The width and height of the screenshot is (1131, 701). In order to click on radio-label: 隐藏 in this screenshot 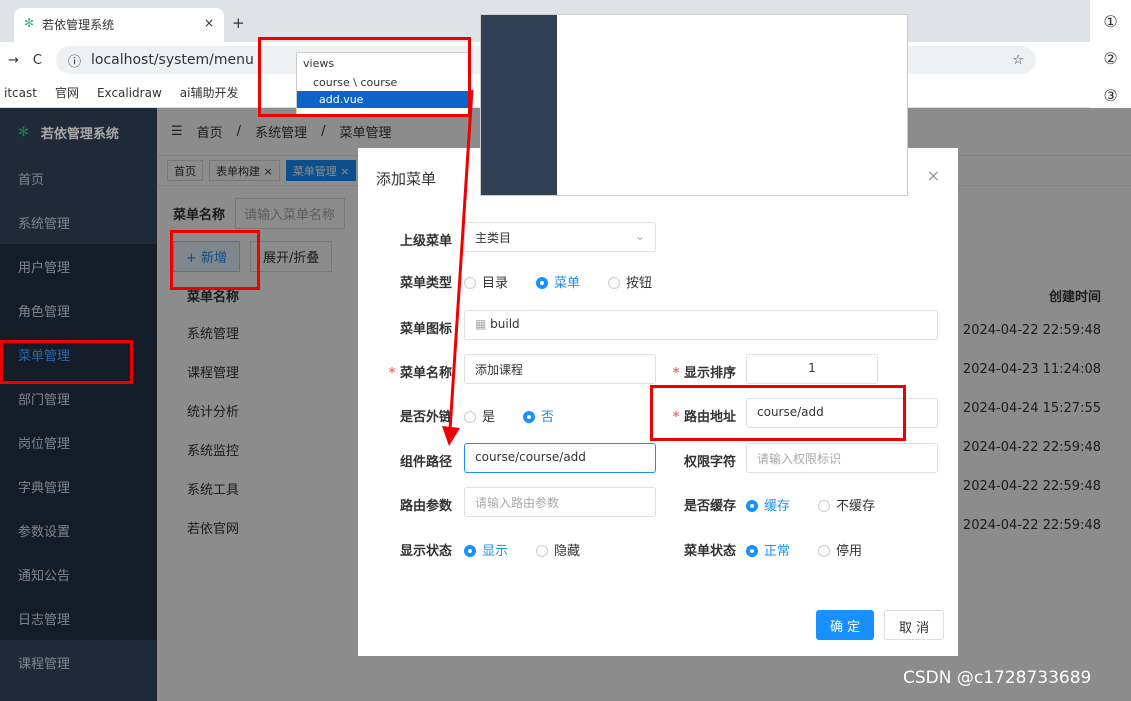, I will do `click(567, 551)`.